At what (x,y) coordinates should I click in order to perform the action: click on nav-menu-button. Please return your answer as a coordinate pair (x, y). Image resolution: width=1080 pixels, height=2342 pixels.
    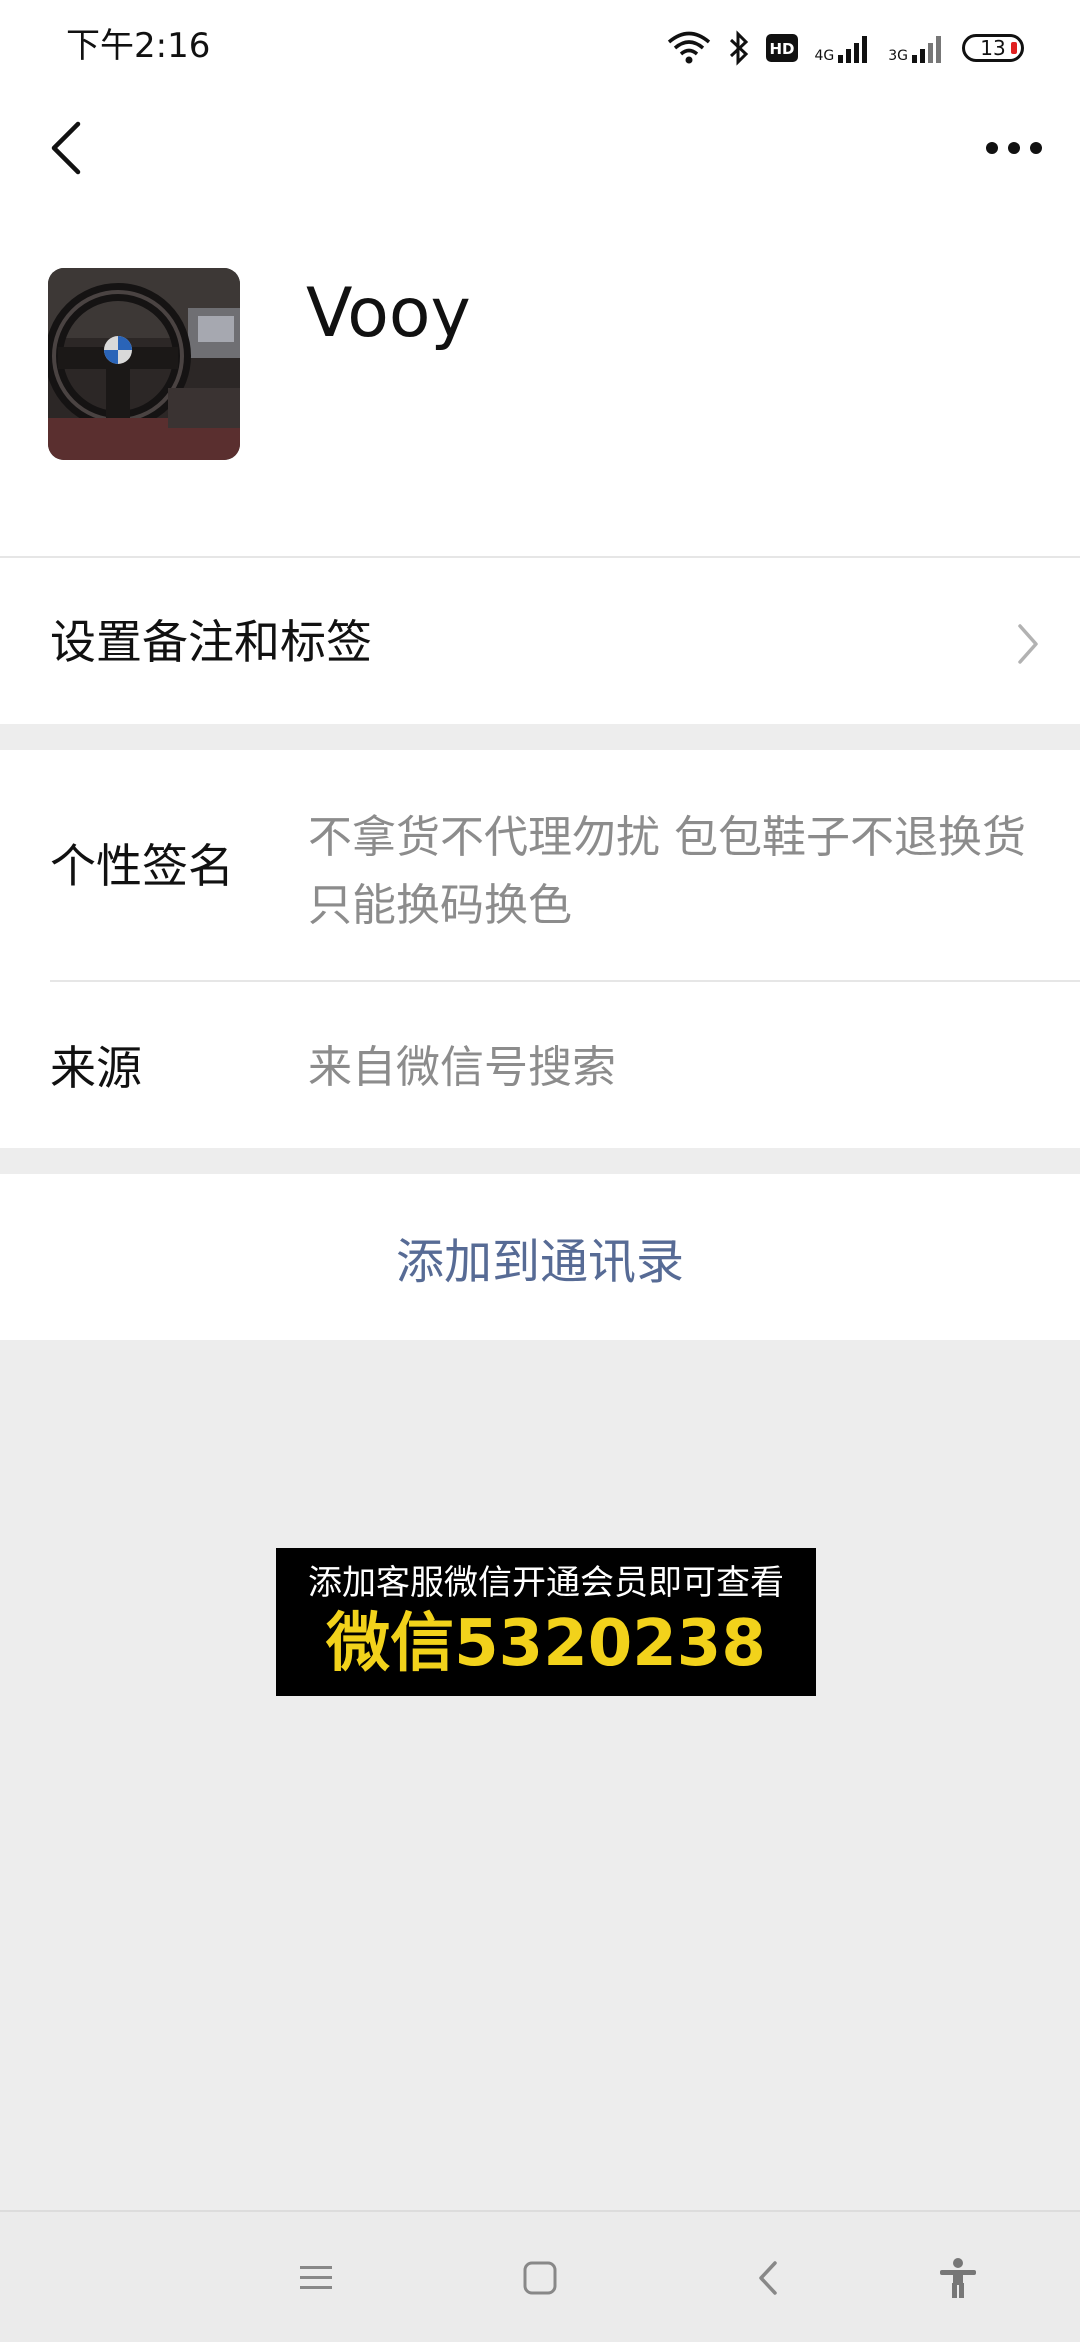
    Looking at the image, I should click on (316, 2278).